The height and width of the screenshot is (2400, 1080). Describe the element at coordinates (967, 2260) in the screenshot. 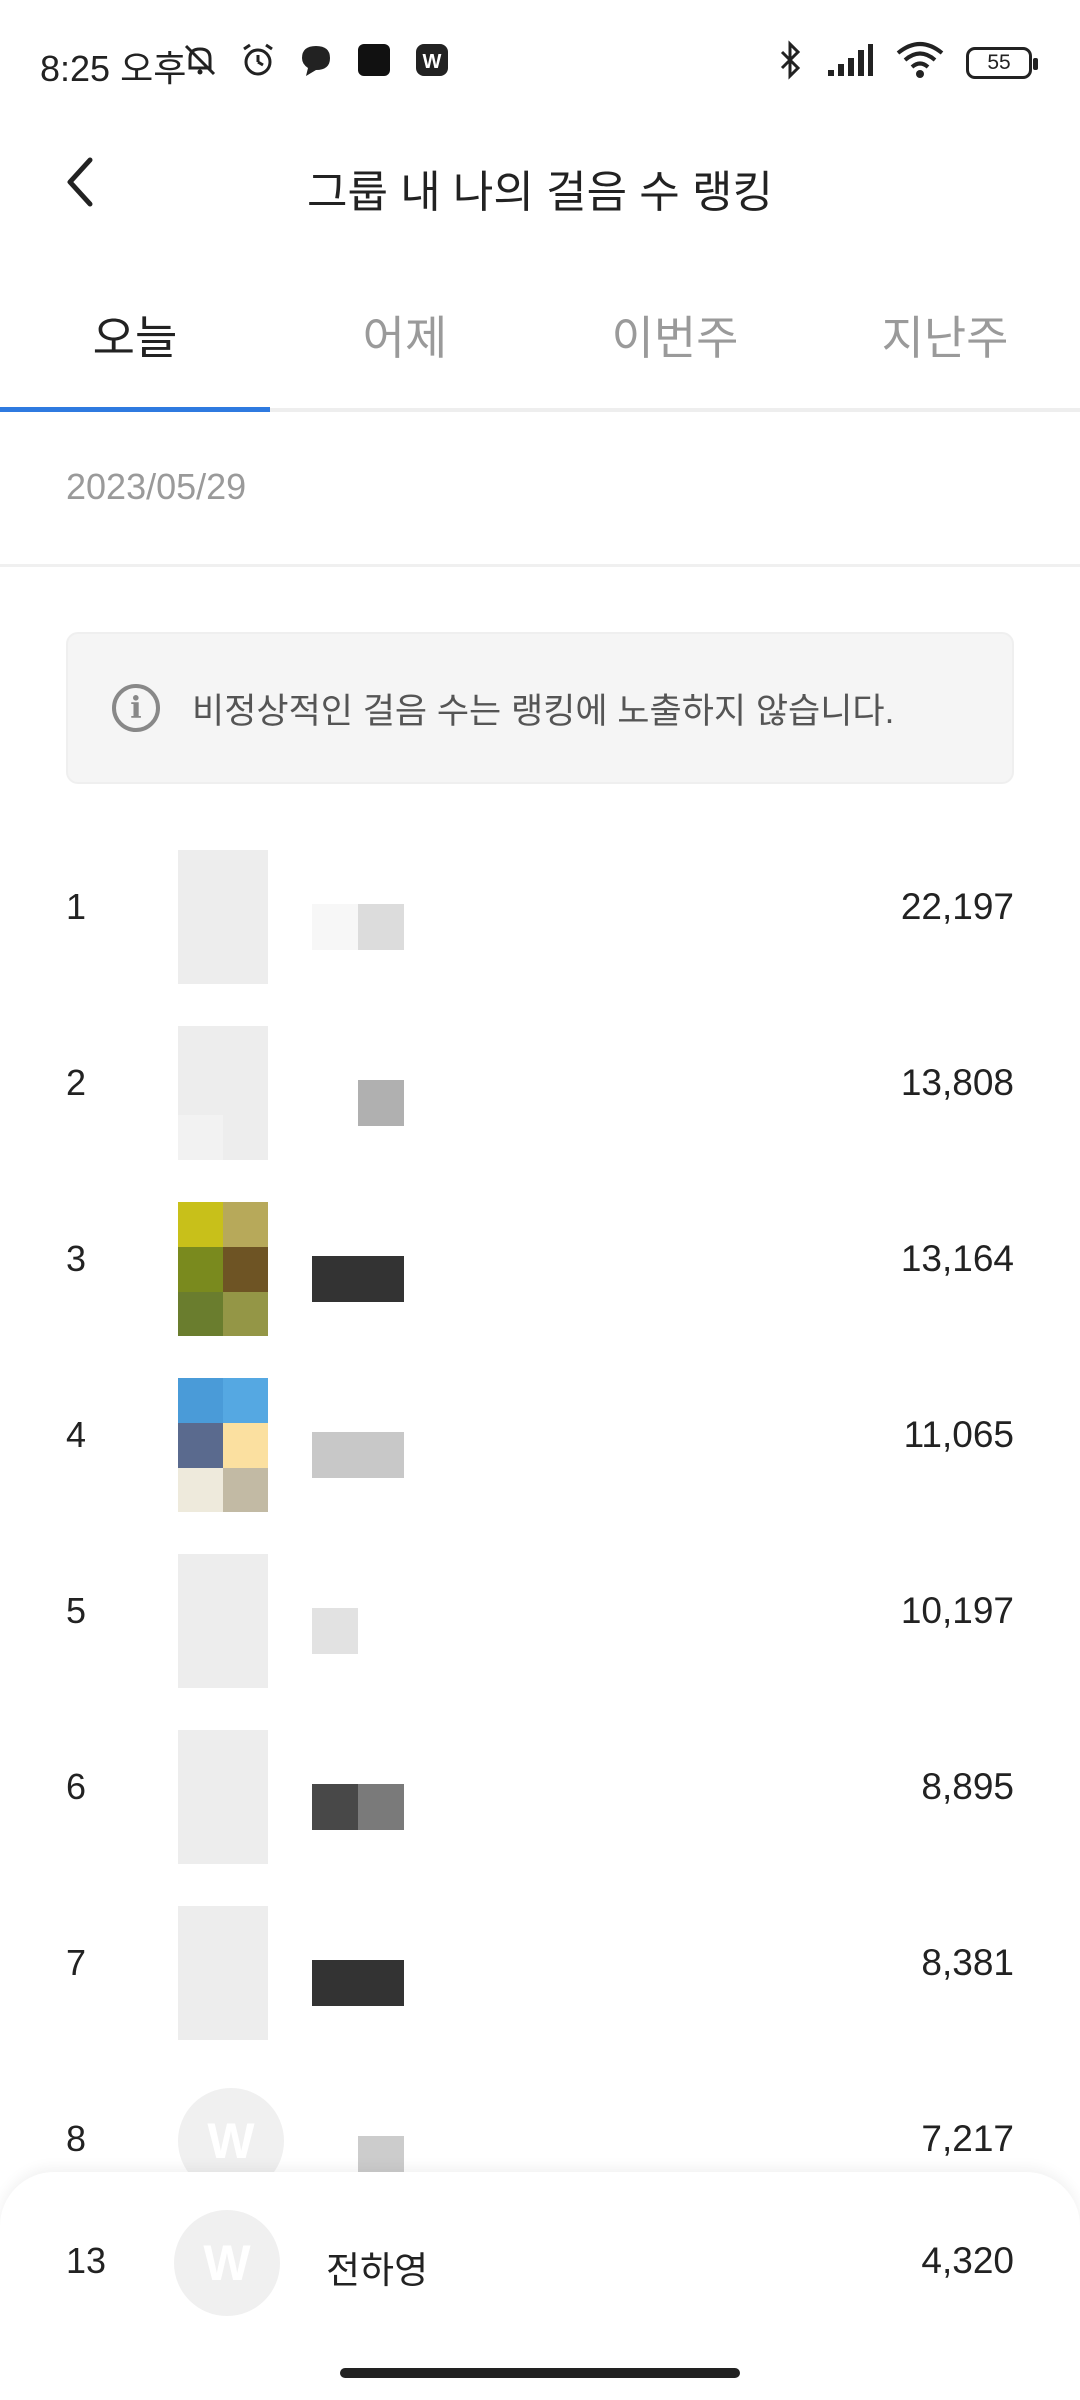

I see `my-step-count: 4,320` at that location.